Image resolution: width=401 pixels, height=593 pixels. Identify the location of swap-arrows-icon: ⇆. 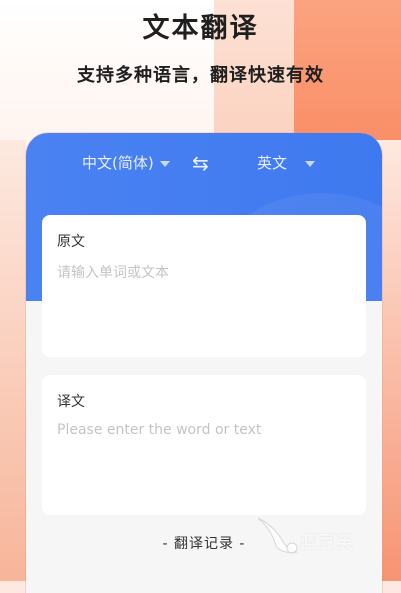
(200, 163).